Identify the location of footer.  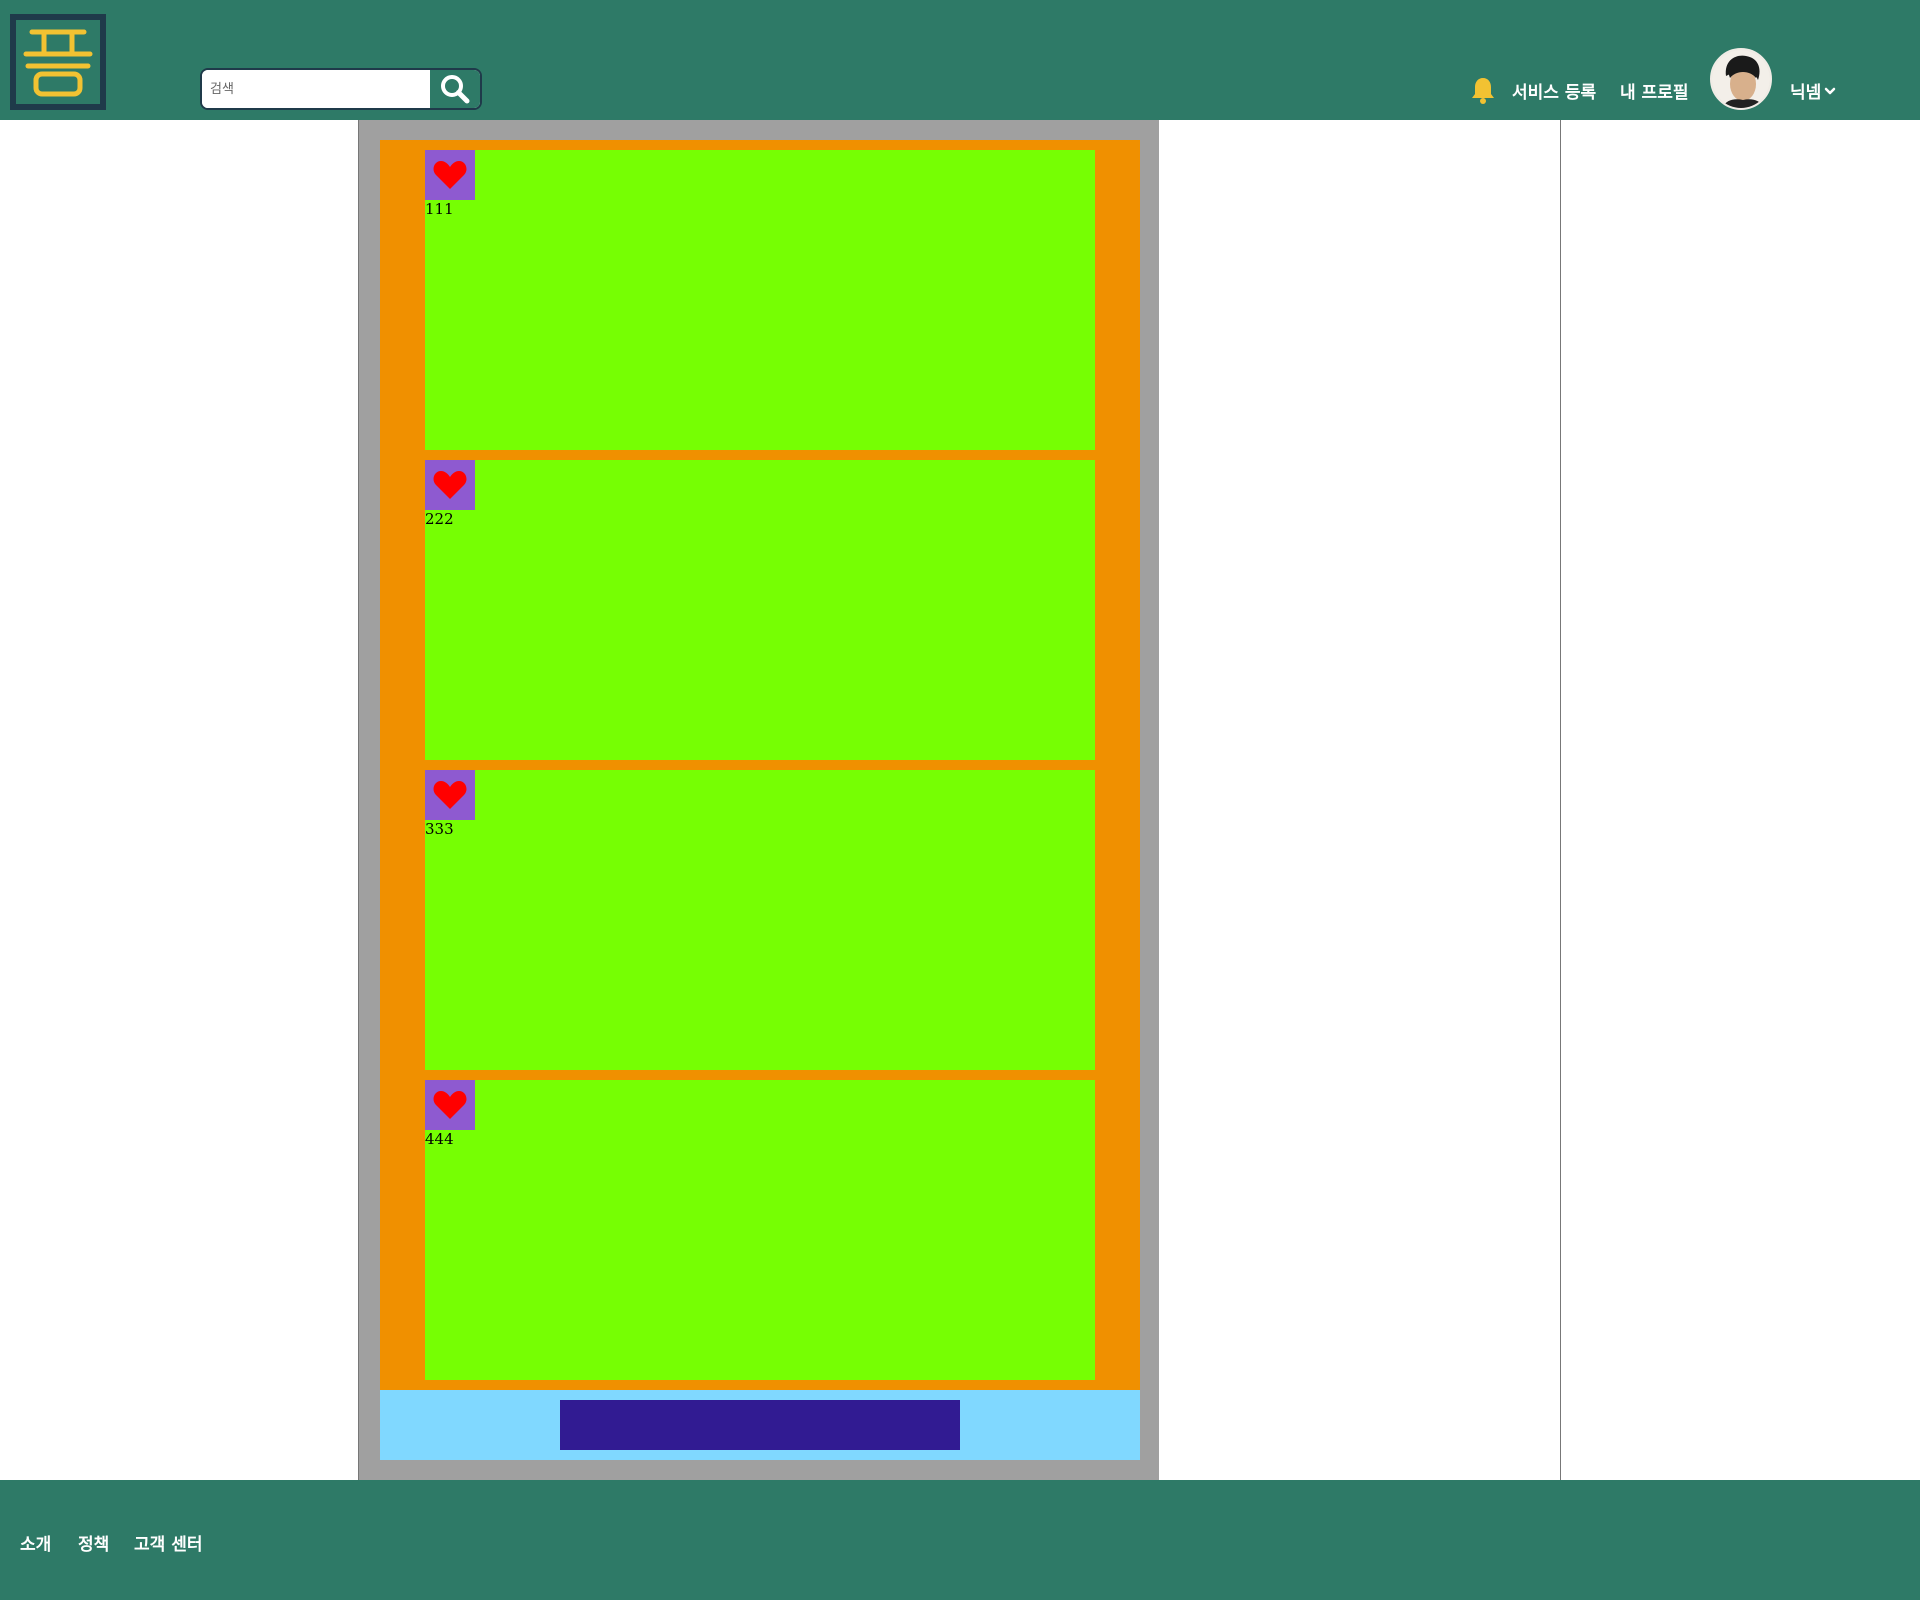
(960, 1540).